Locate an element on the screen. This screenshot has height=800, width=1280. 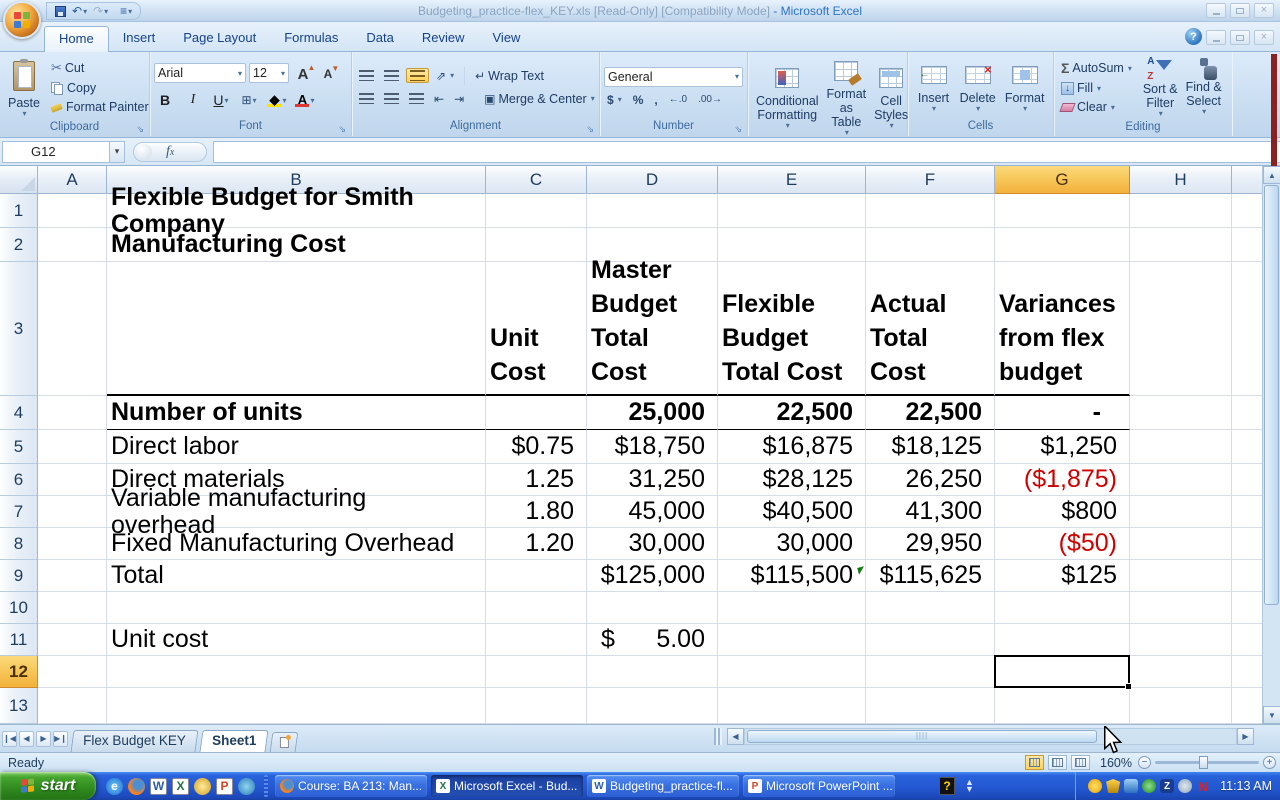
cell-G7: $800 is located at coordinates (1062, 512).